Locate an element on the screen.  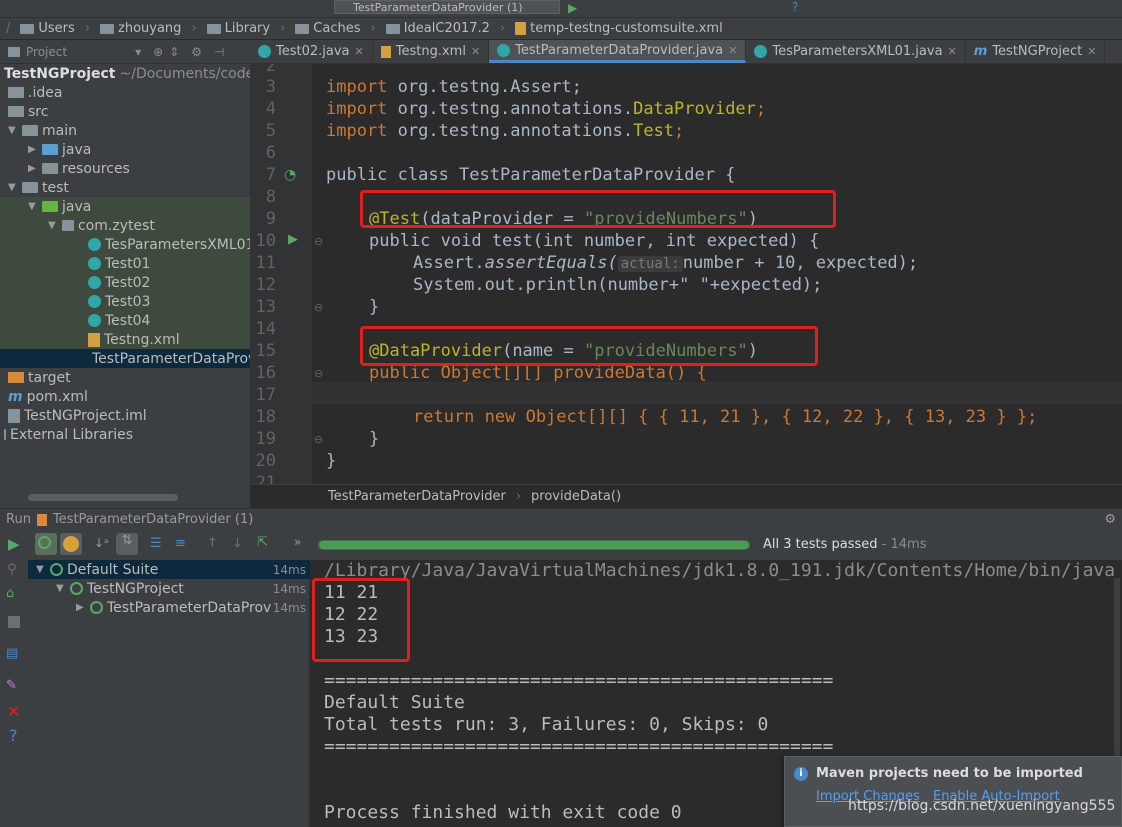
locate-icon: ⊕ is located at coordinates (158, 52).